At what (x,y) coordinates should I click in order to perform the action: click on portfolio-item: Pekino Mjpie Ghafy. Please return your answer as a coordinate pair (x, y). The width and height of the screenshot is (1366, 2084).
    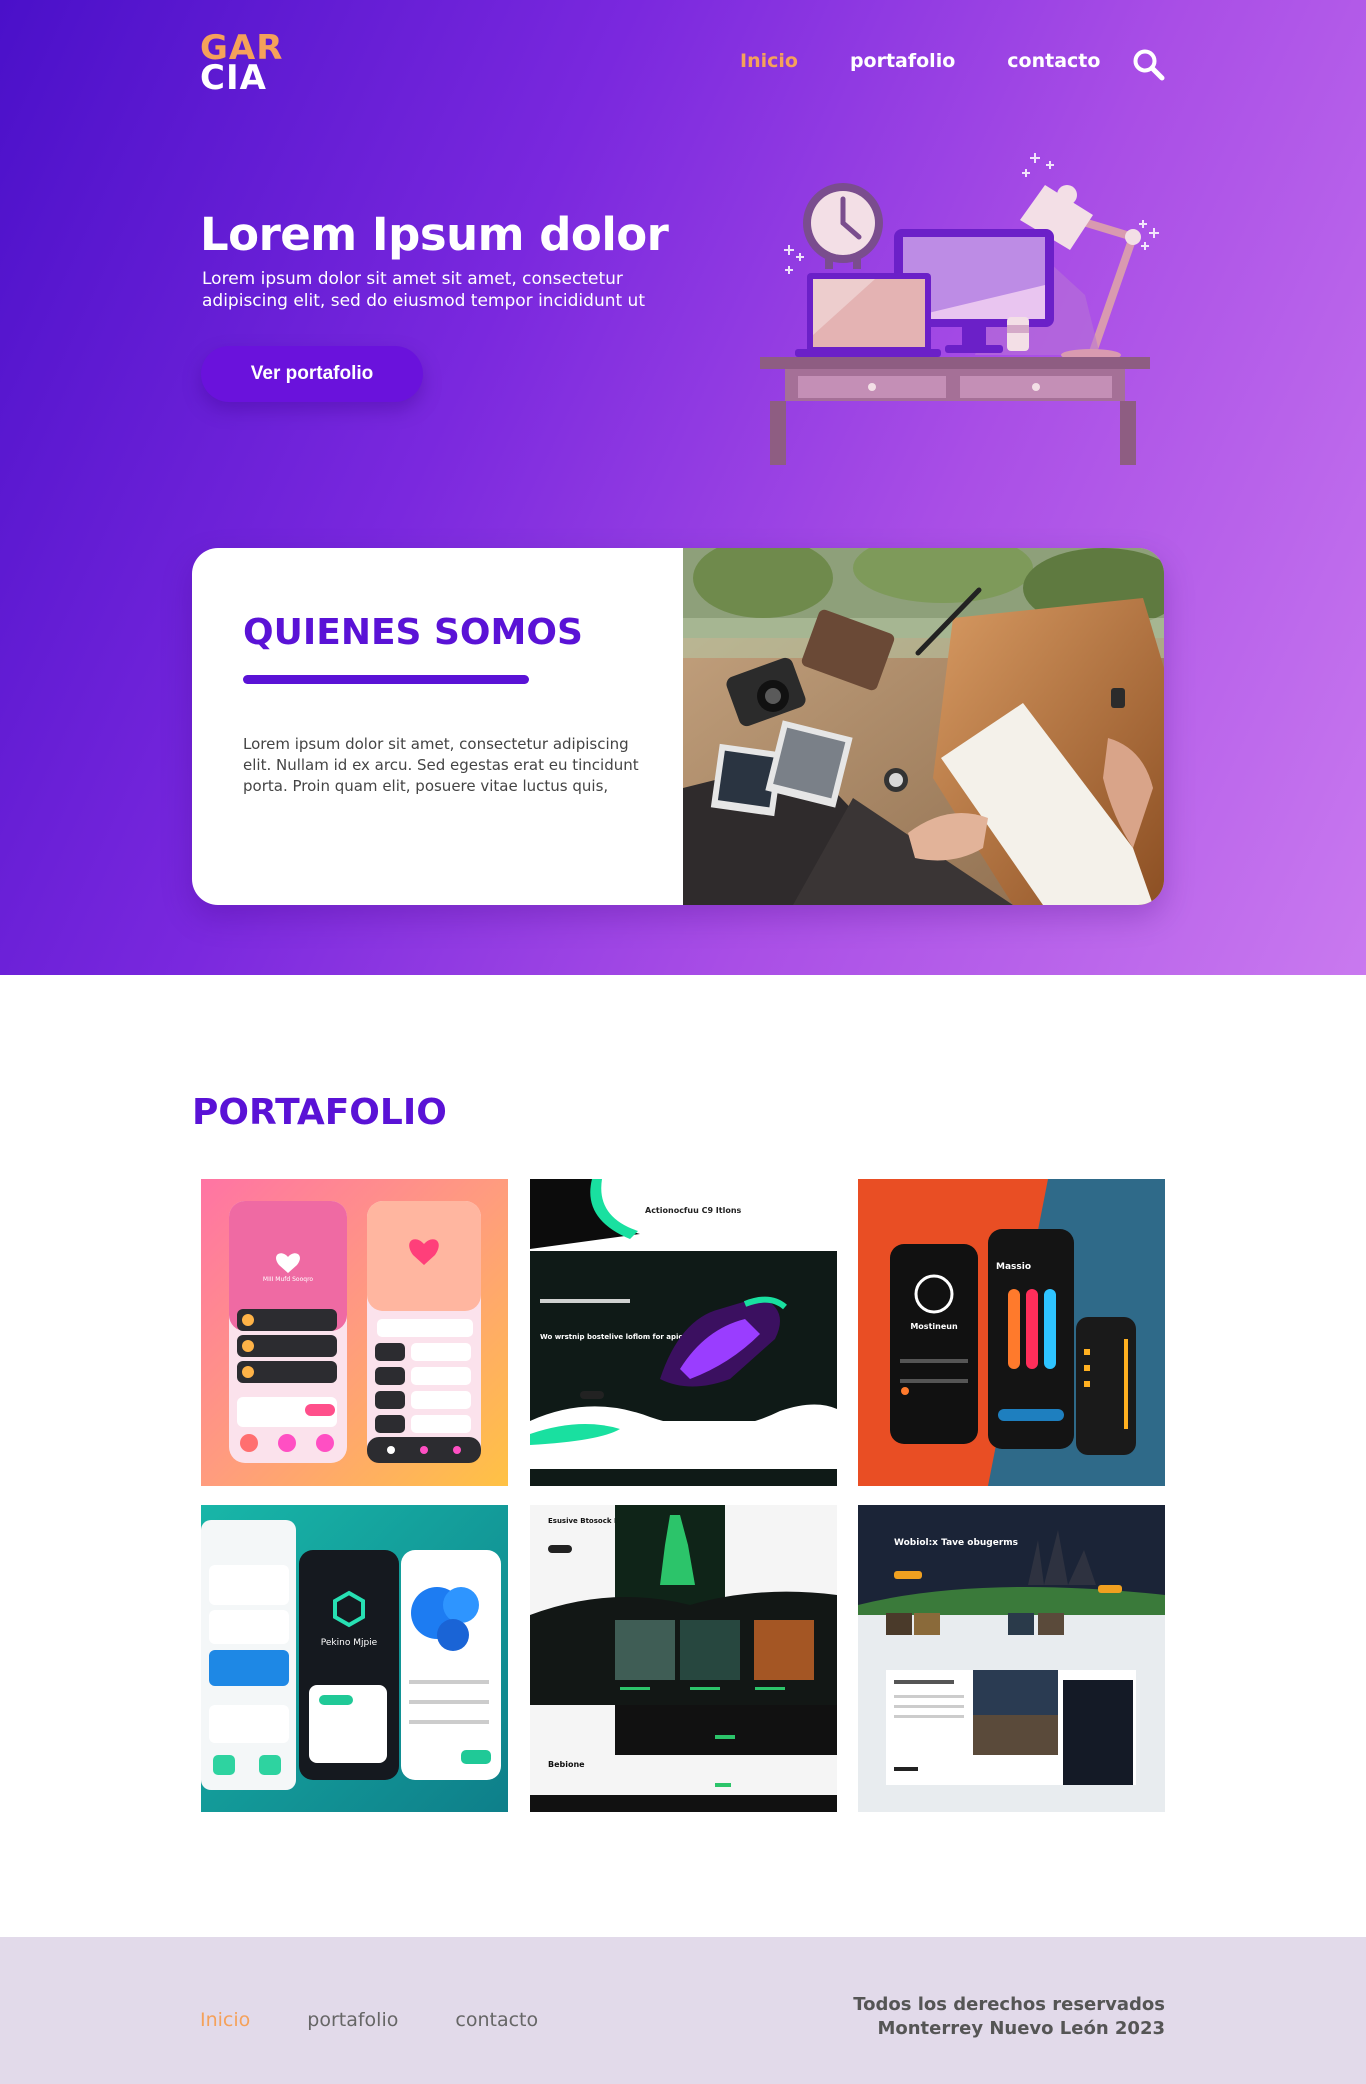
    Looking at the image, I should click on (354, 1658).